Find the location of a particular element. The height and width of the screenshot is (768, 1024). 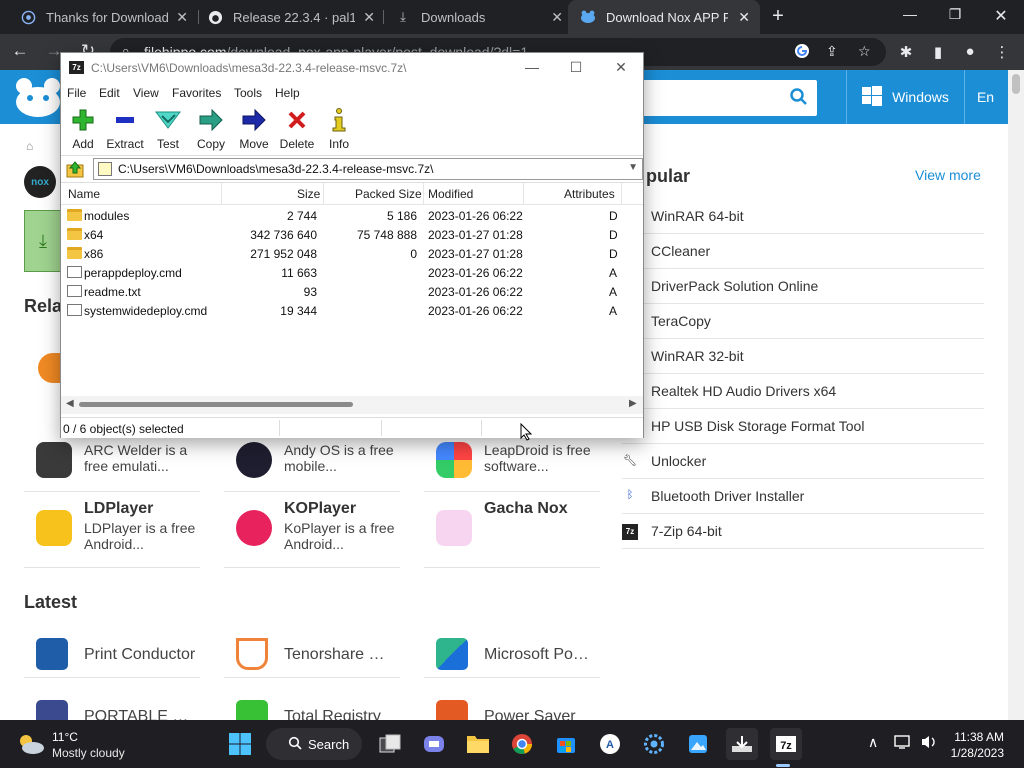

move-button: Move is located at coordinates (254, 129).